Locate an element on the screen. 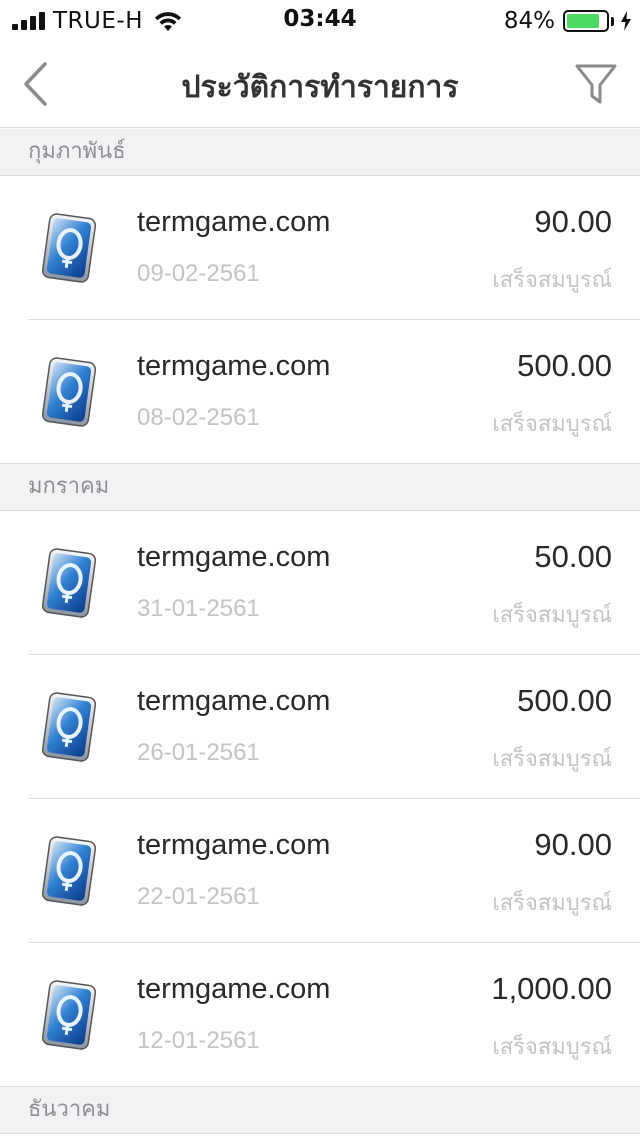 The image size is (640, 1136). transaction-row: termgame.com 08-02-2561 500.00 เสร็จสมบูรณ์ is located at coordinates (320, 392).